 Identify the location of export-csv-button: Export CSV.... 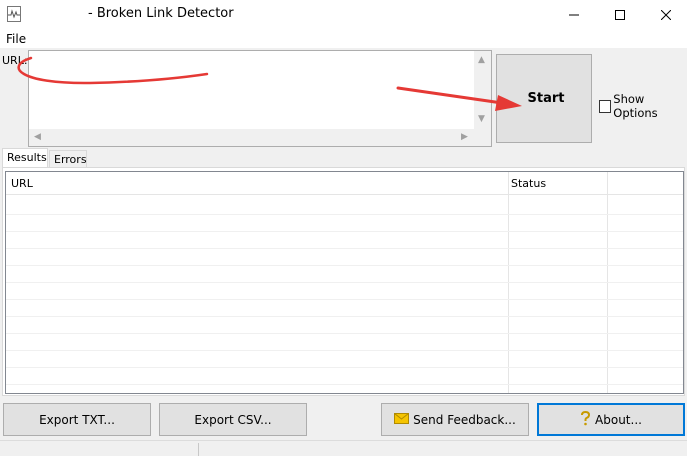
(233, 419).